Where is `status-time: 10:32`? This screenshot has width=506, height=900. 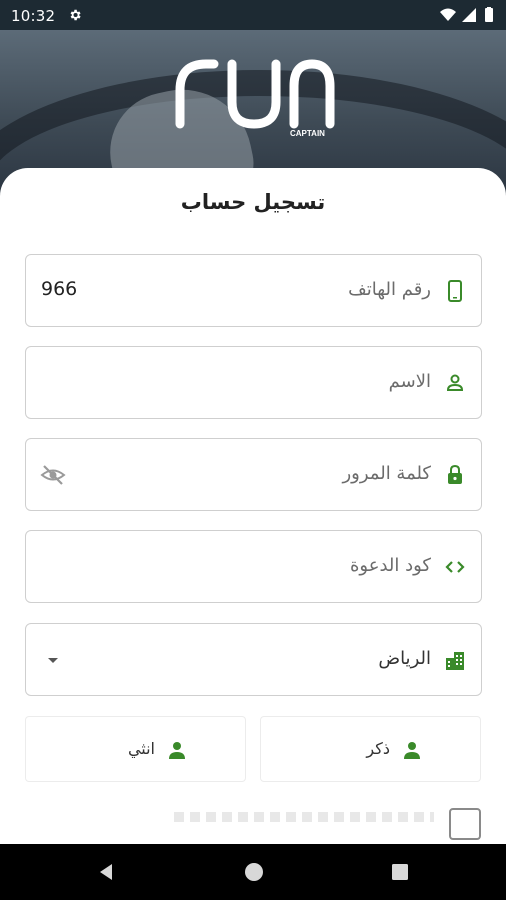 status-time: 10:32 is located at coordinates (33, 16).